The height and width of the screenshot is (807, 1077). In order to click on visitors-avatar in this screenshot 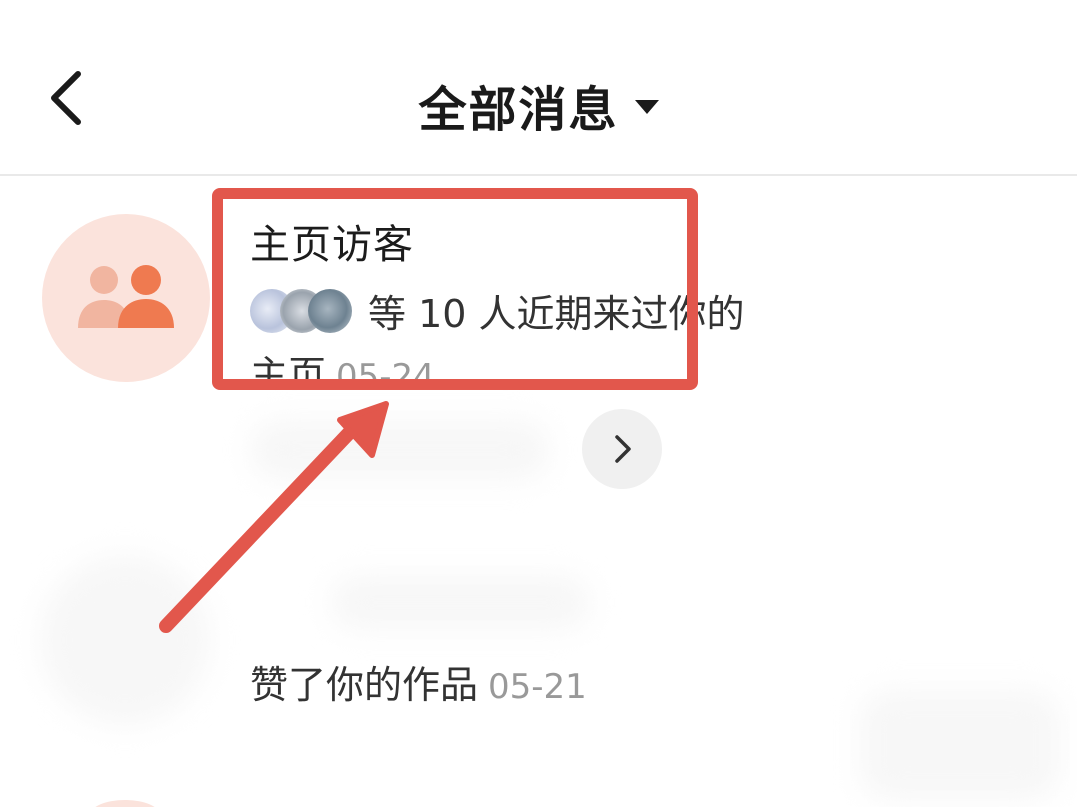, I will do `click(126, 298)`.